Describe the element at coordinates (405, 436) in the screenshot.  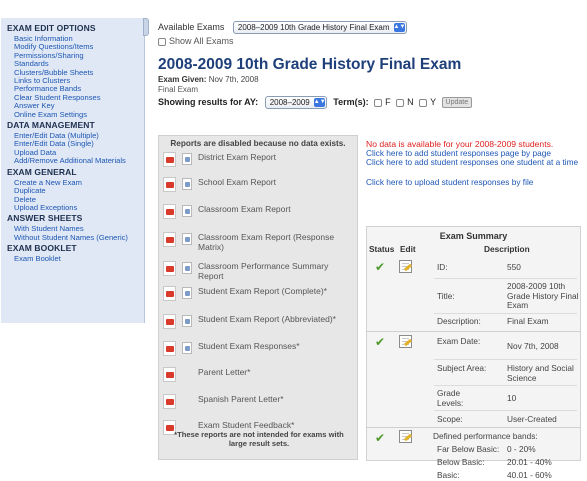
I see `edit-bands-icon` at that location.